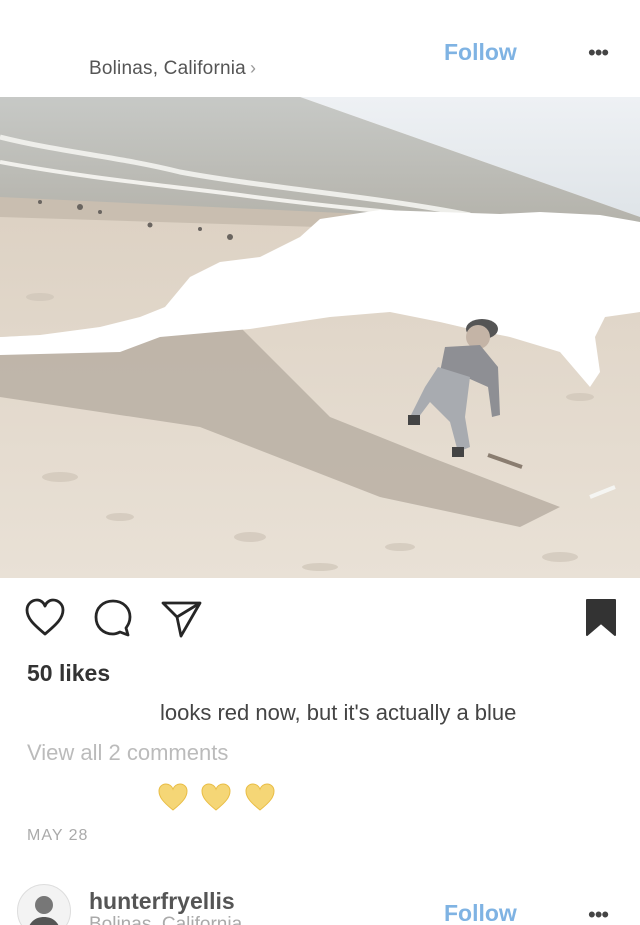 This screenshot has height=925, width=640. Describe the element at coordinates (58, 835) in the screenshot. I see `post-date: MAY 28` at that location.